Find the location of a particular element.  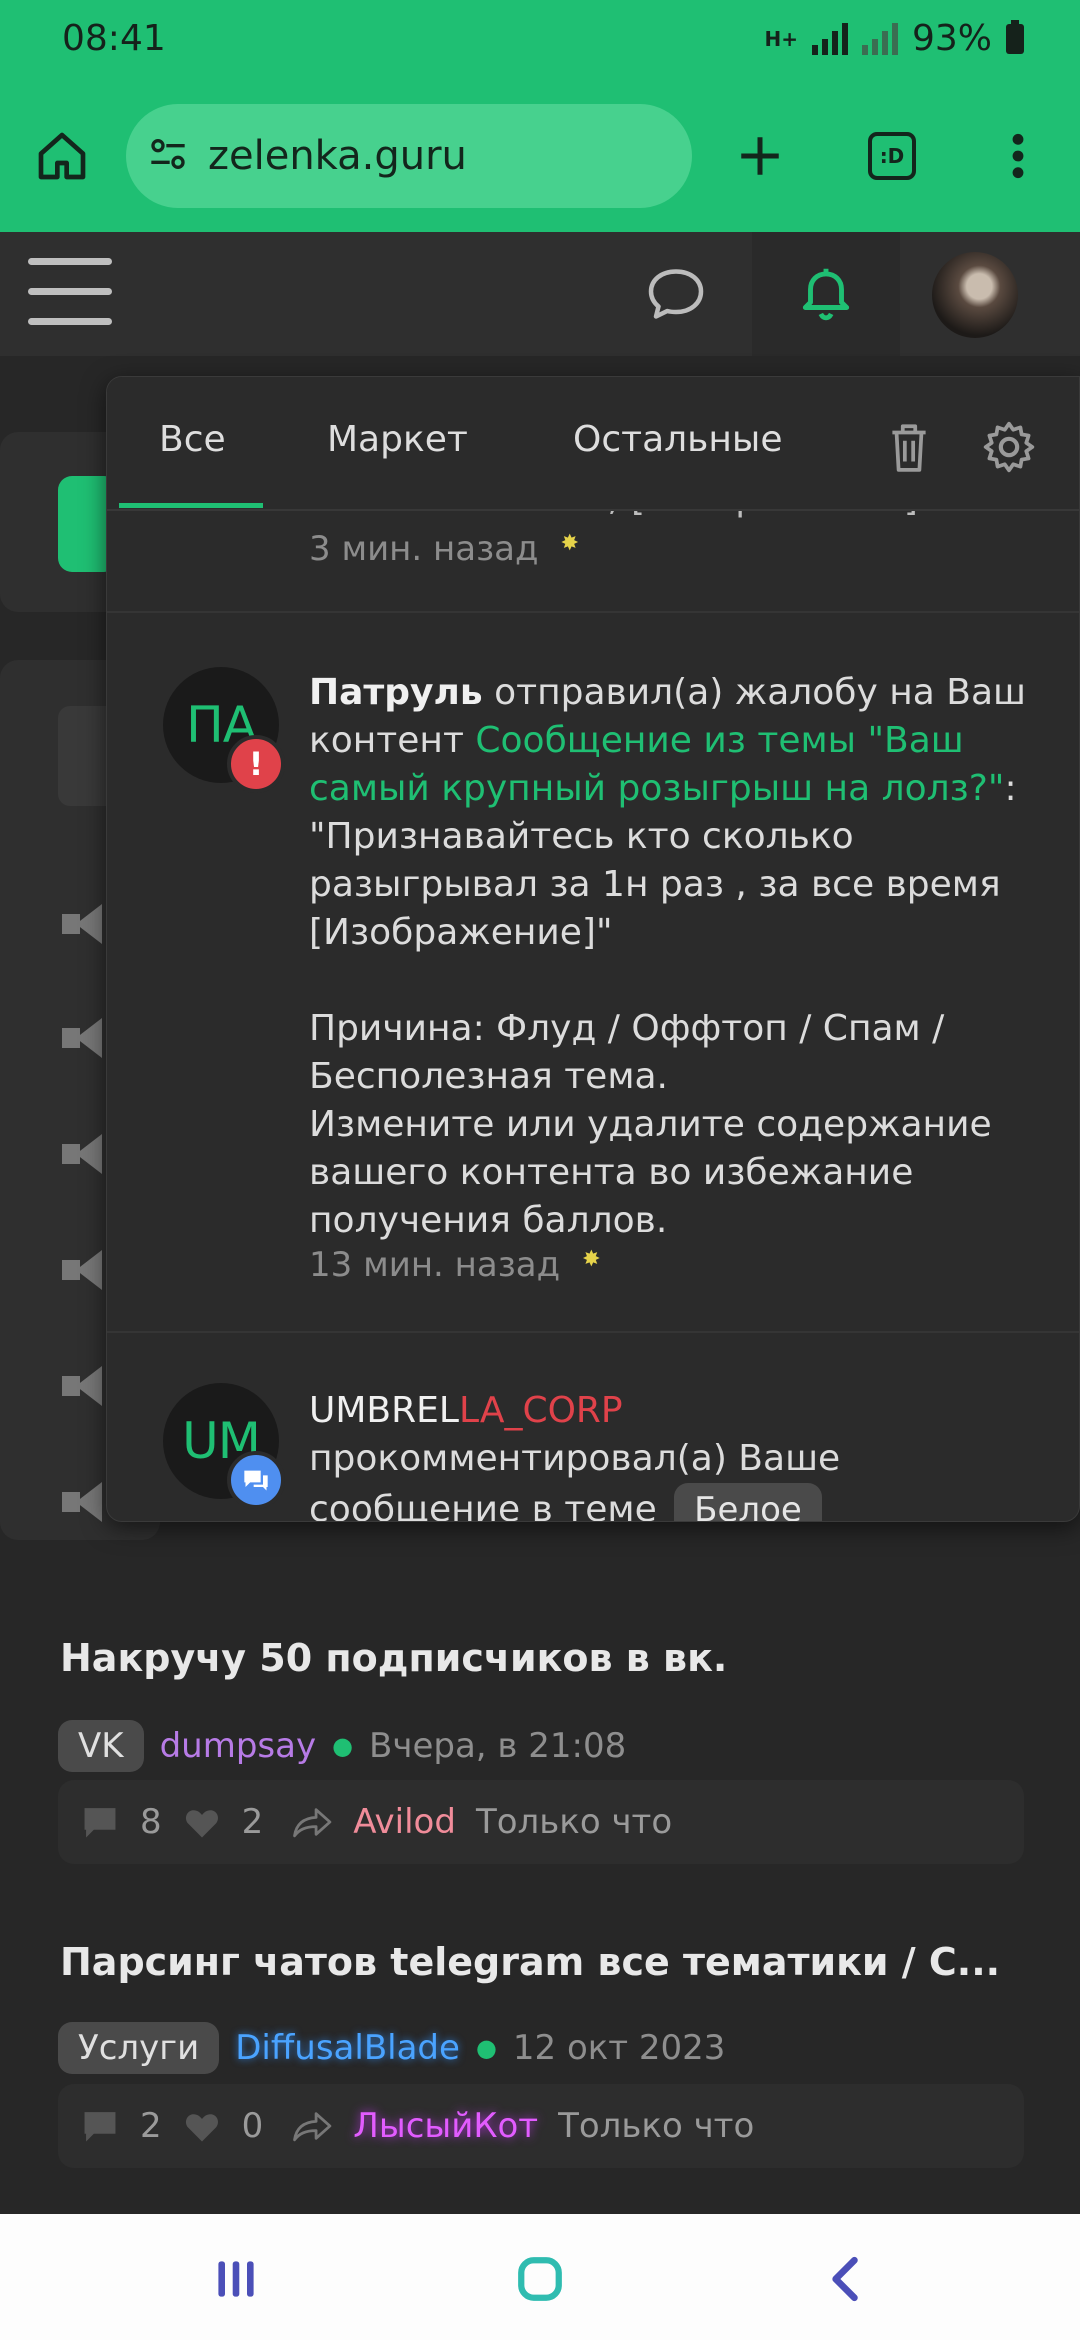

thread-title: Накручу 50 подписчиков в вк. is located at coordinates (393, 1658).